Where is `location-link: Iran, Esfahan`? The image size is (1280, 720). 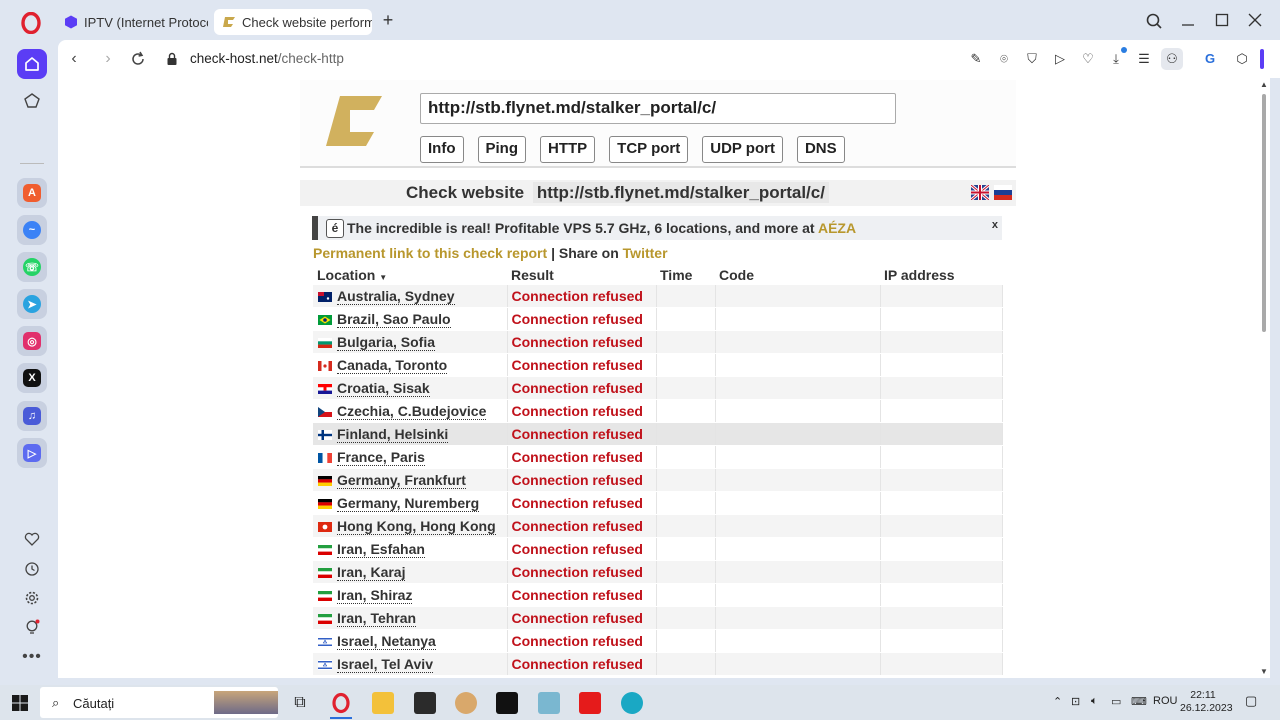 location-link: Iran, Esfahan is located at coordinates (381, 549).